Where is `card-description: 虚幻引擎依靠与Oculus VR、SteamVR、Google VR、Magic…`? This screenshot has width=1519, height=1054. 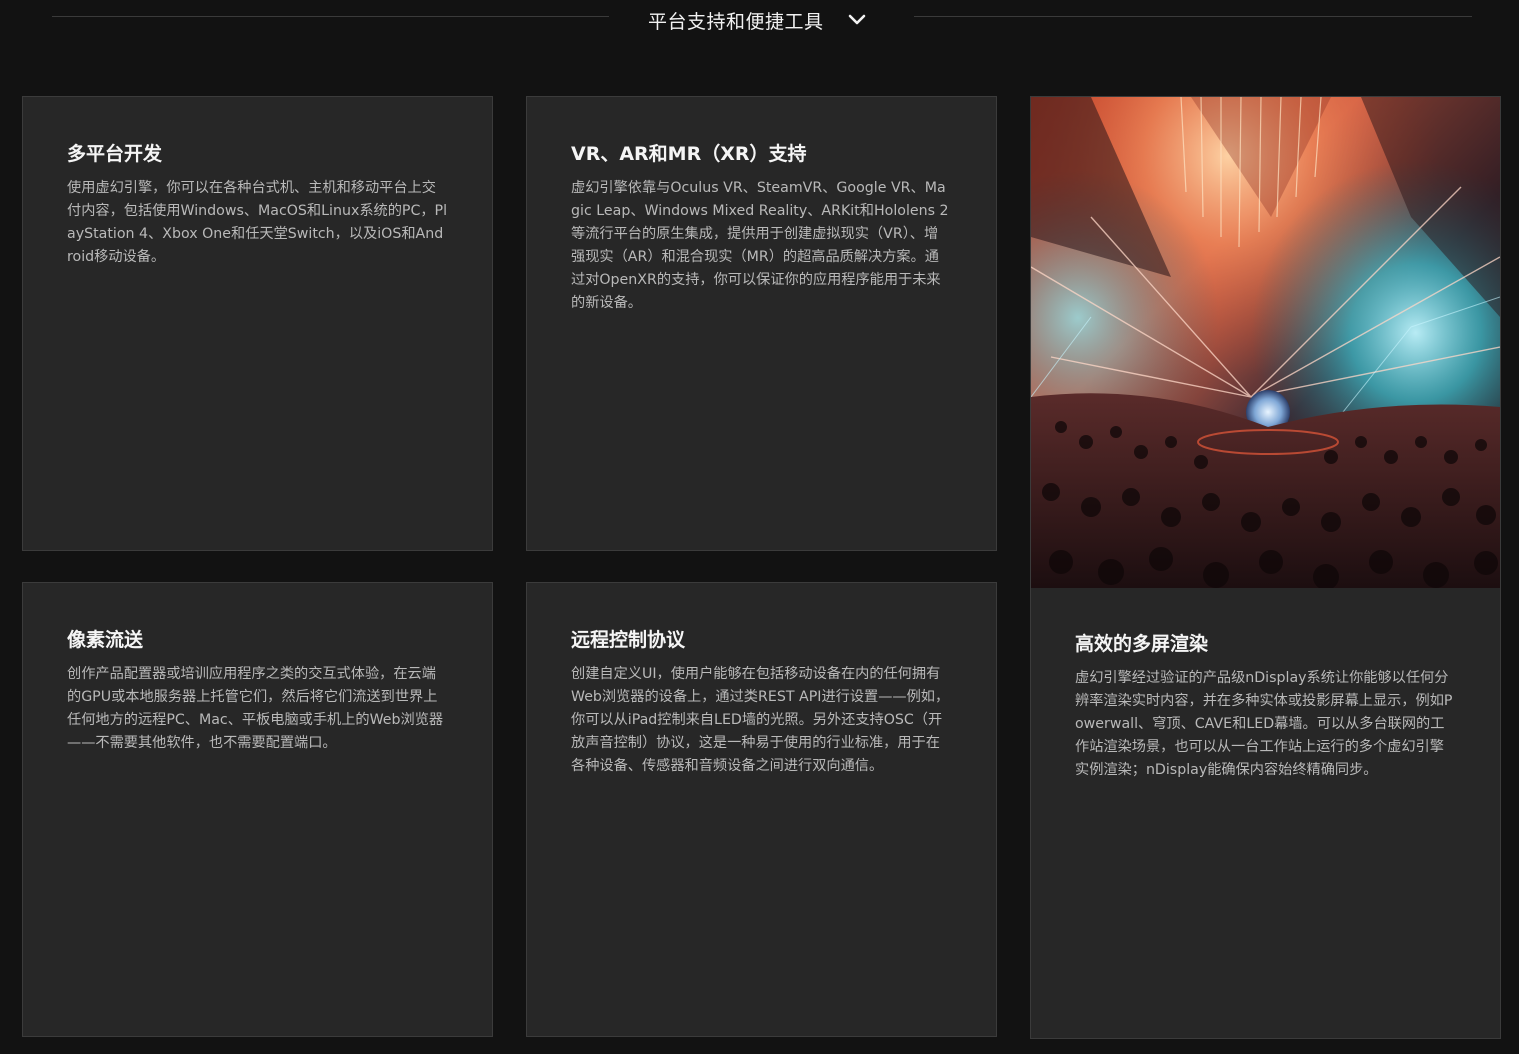 card-description: 虚幻引擎依靠与Oculus VR、SteamVR、Google VR、Magic… is located at coordinates (760, 245).